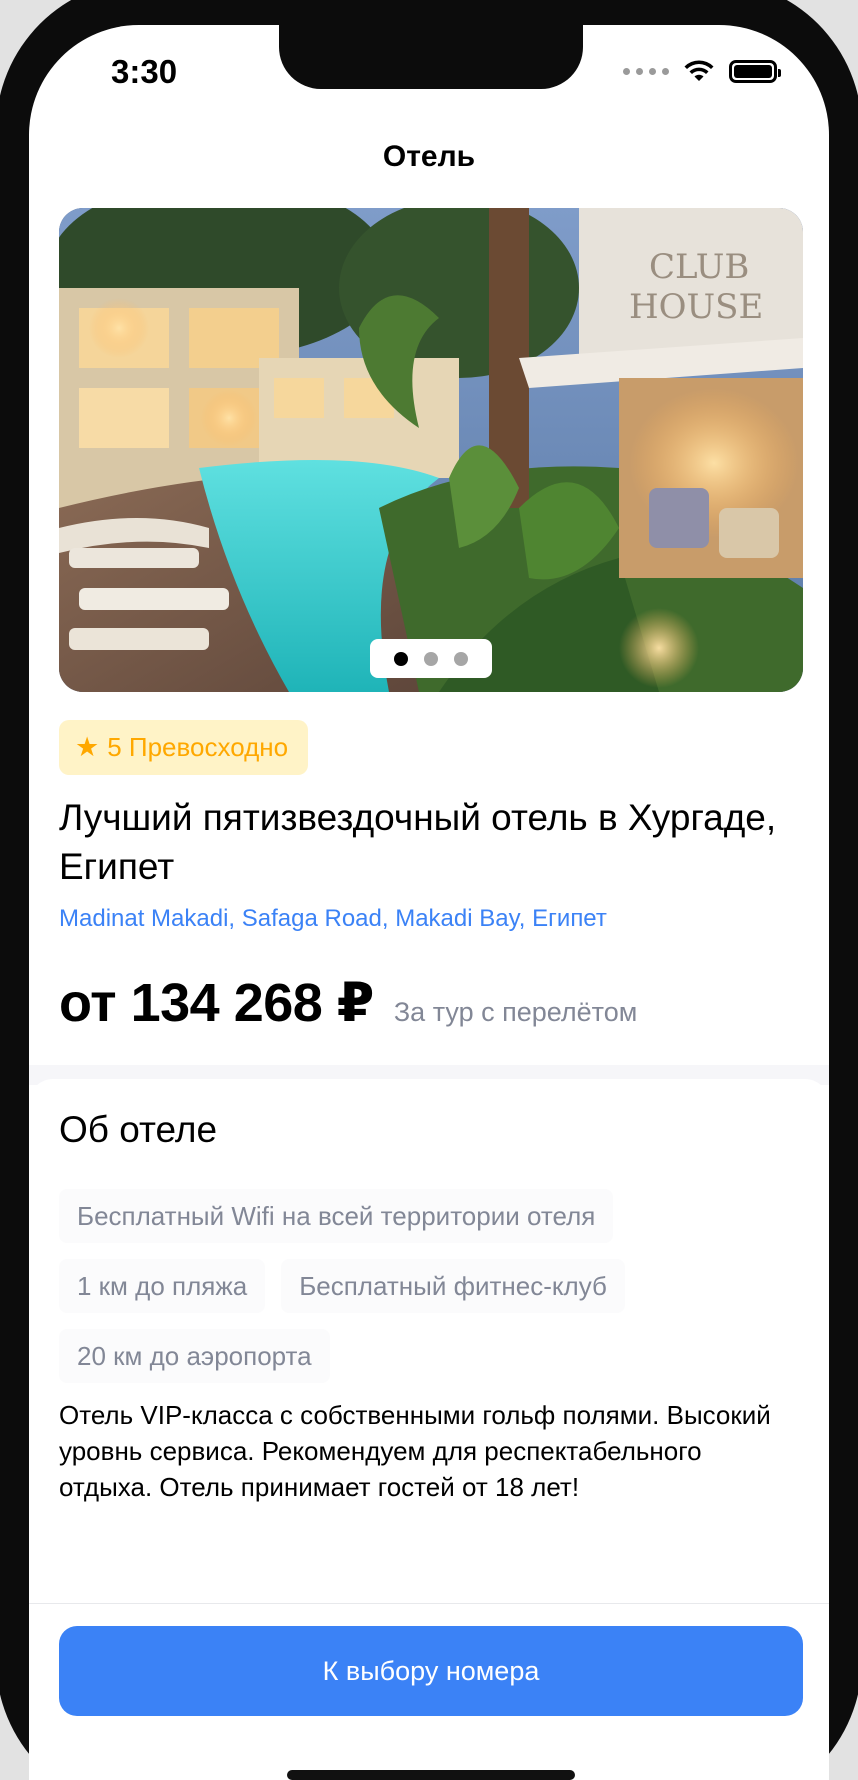 The width and height of the screenshot is (858, 1780). Describe the element at coordinates (431, 1775) in the screenshot. I see `home-indicator` at that location.